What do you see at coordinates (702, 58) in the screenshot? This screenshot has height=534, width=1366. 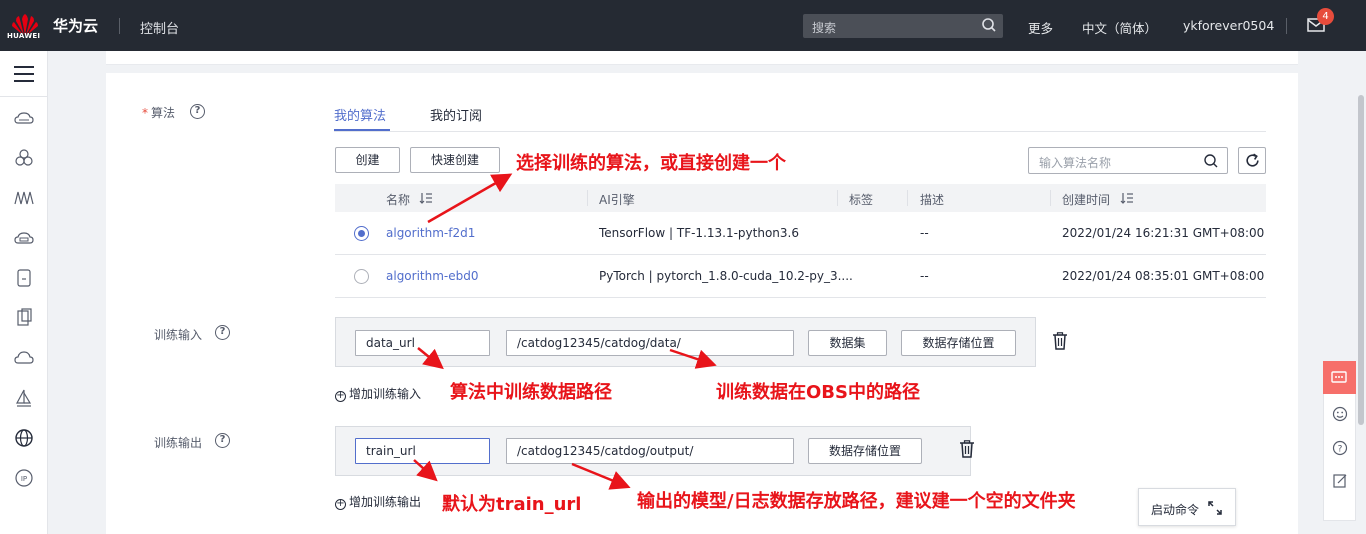 I see `previous-section-card` at bounding box center [702, 58].